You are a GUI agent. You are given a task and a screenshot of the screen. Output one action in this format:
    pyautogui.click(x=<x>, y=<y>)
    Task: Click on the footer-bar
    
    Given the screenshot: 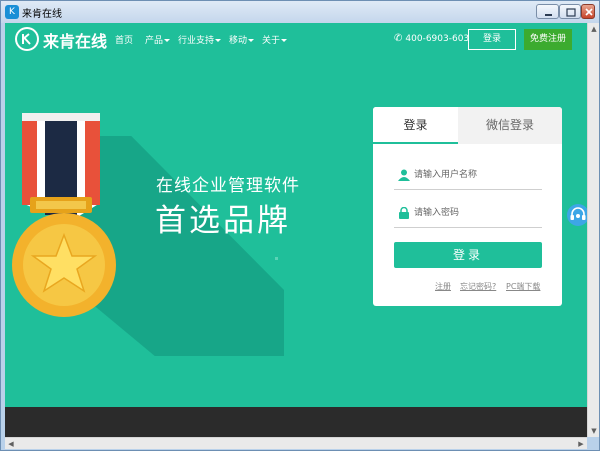 What is the action you would take?
    pyautogui.click(x=296, y=422)
    